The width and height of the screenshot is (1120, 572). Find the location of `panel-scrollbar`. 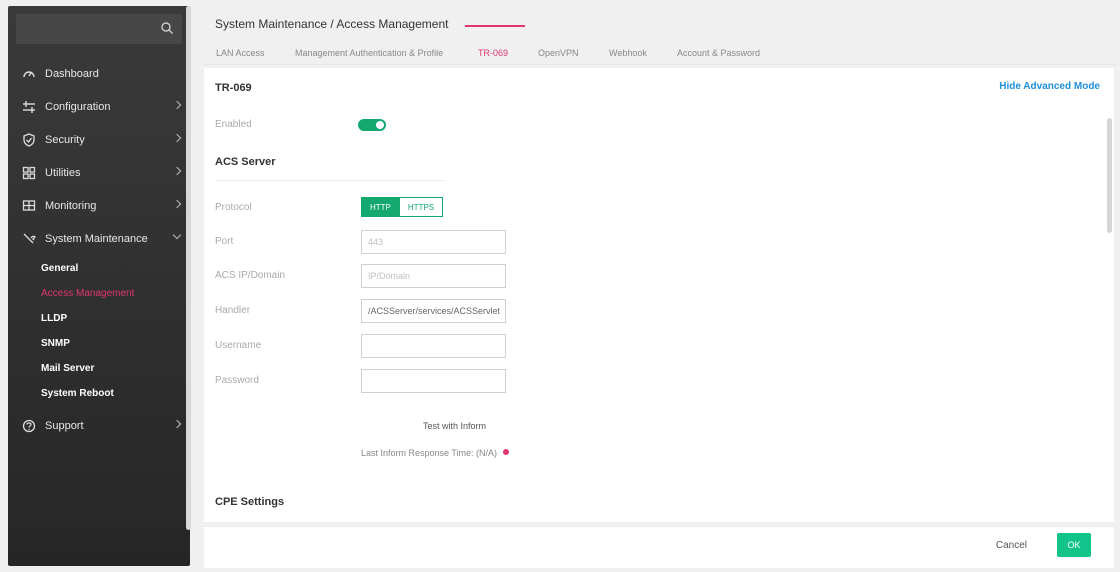

panel-scrollbar is located at coordinates (1109, 175).